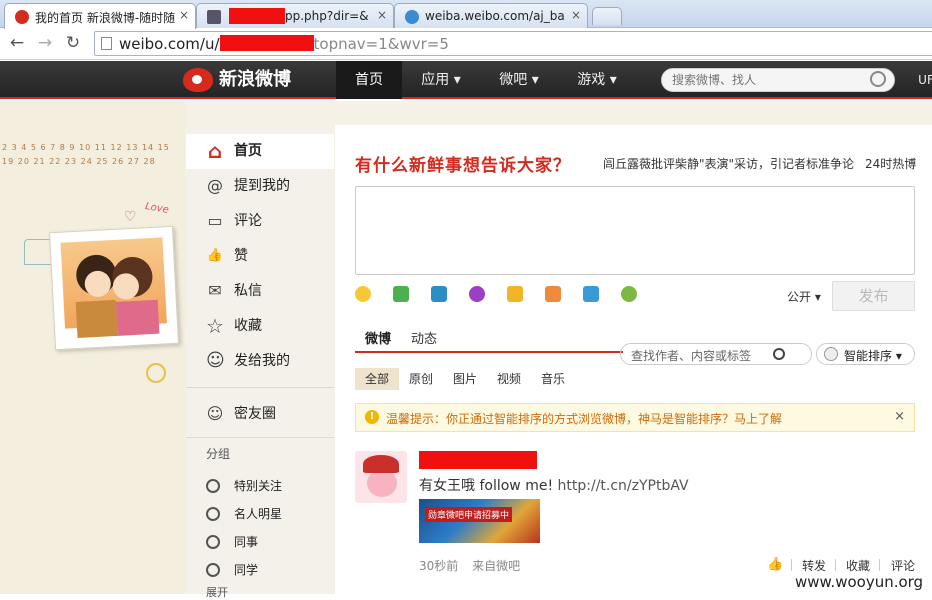 The height and width of the screenshot is (600, 932). What do you see at coordinates (412, 17) in the screenshot?
I see `weiba-favicon-icon` at bounding box center [412, 17].